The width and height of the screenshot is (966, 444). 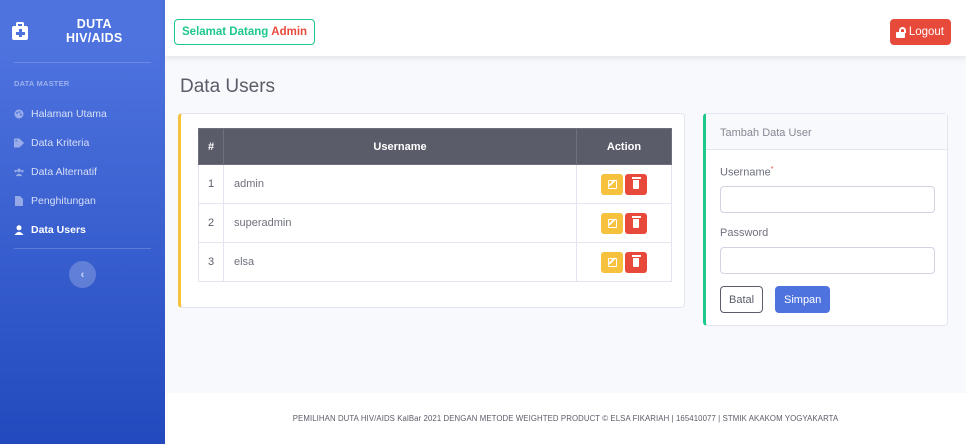 What do you see at coordinates (19, 114) in the screenshot?
I see `palette-icon` at bounding box center [19, 114].